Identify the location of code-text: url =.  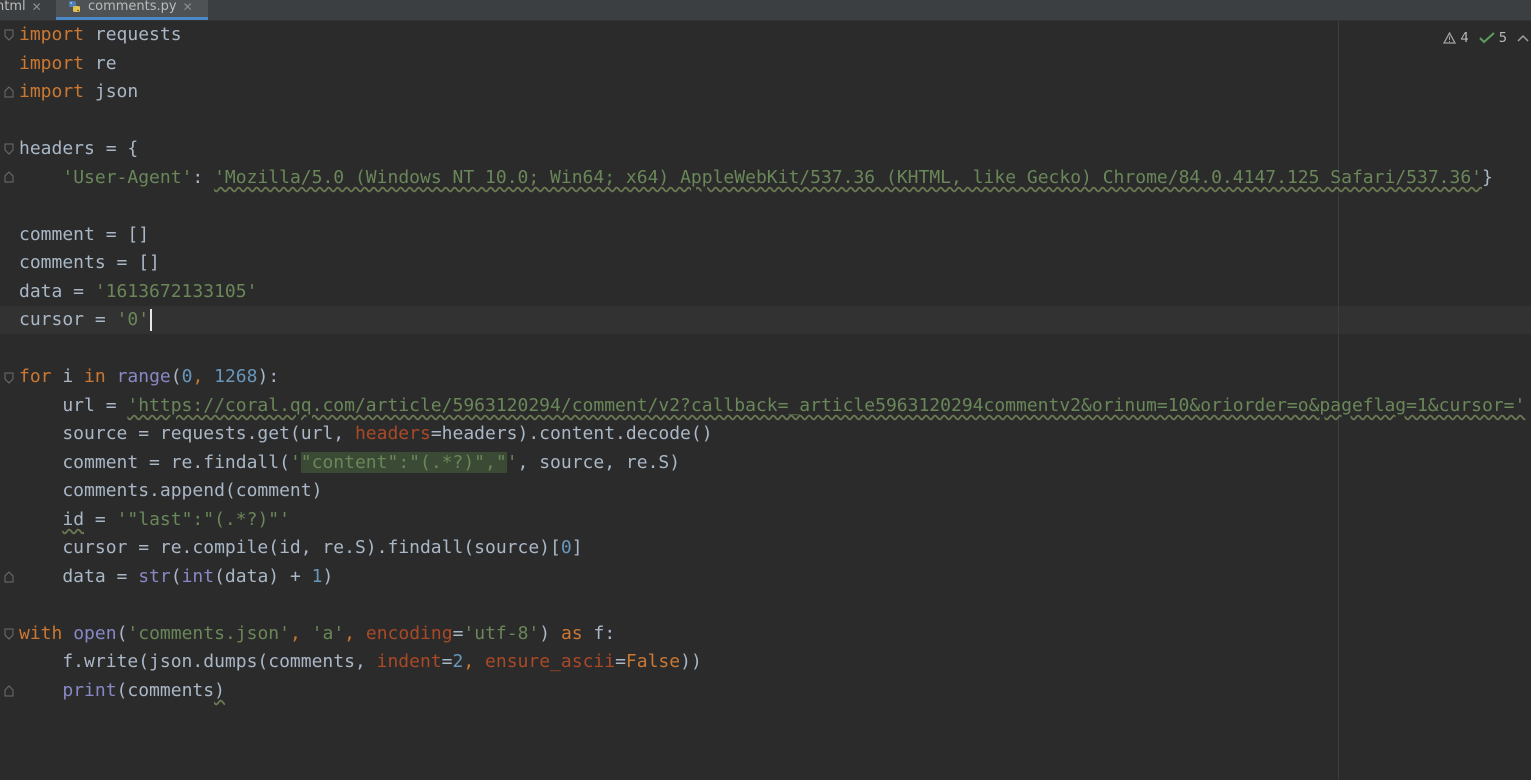
(73, 405).